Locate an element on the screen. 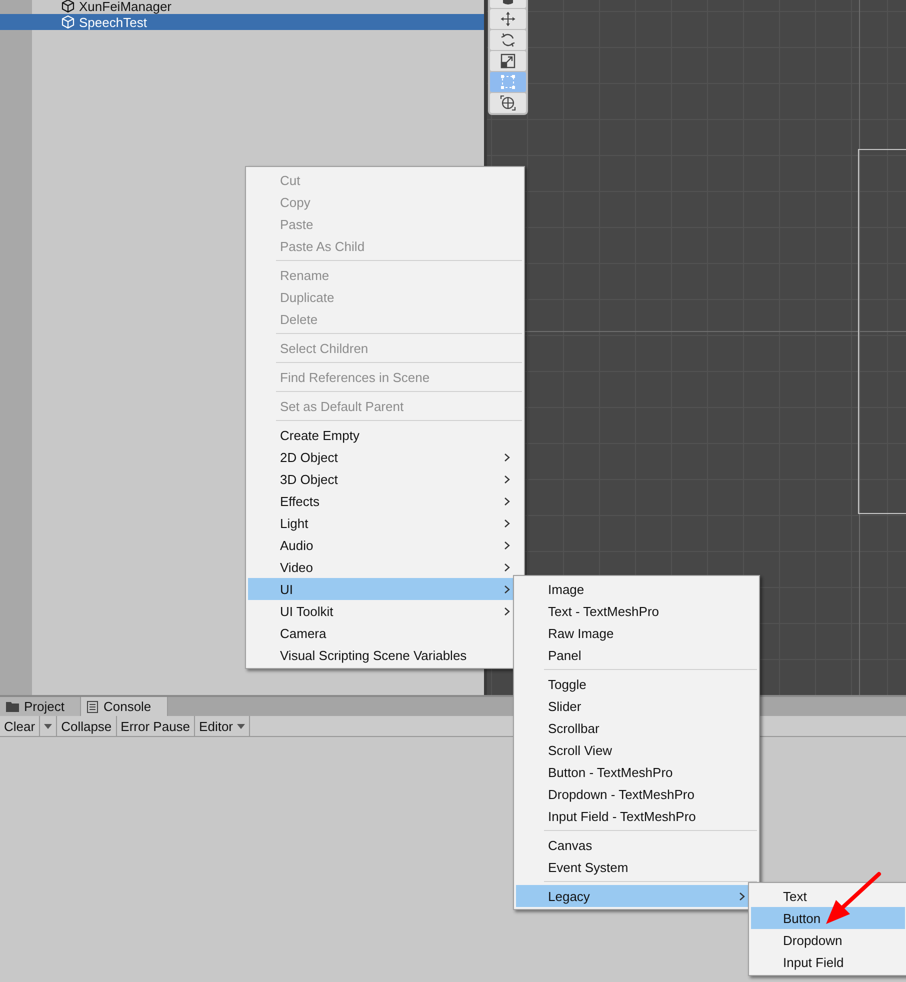 This screenshot has height=982, width=906. menu-item: Raw Image is located at coordinates (636, 633).